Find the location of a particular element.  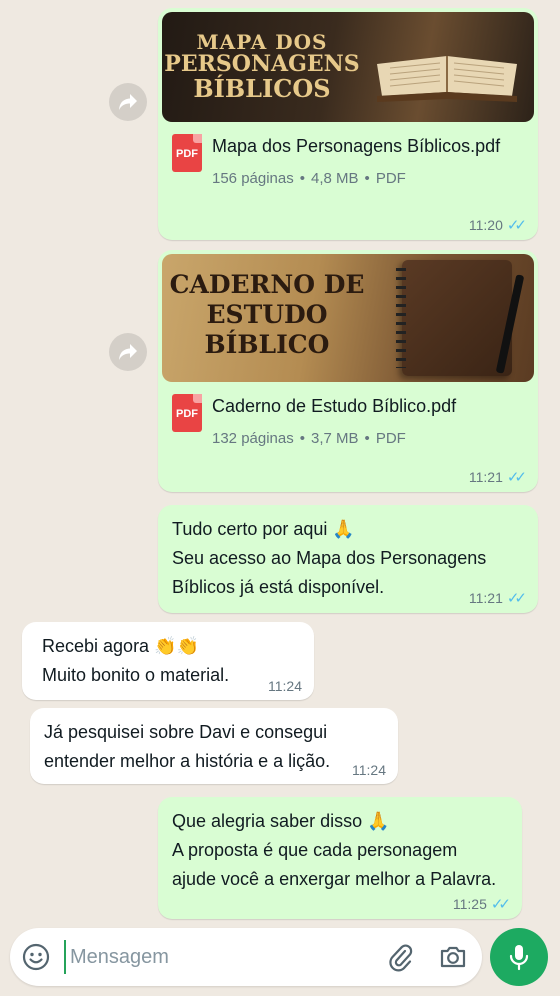

page-count: 132 páginas is located at coordinates (253, 438).